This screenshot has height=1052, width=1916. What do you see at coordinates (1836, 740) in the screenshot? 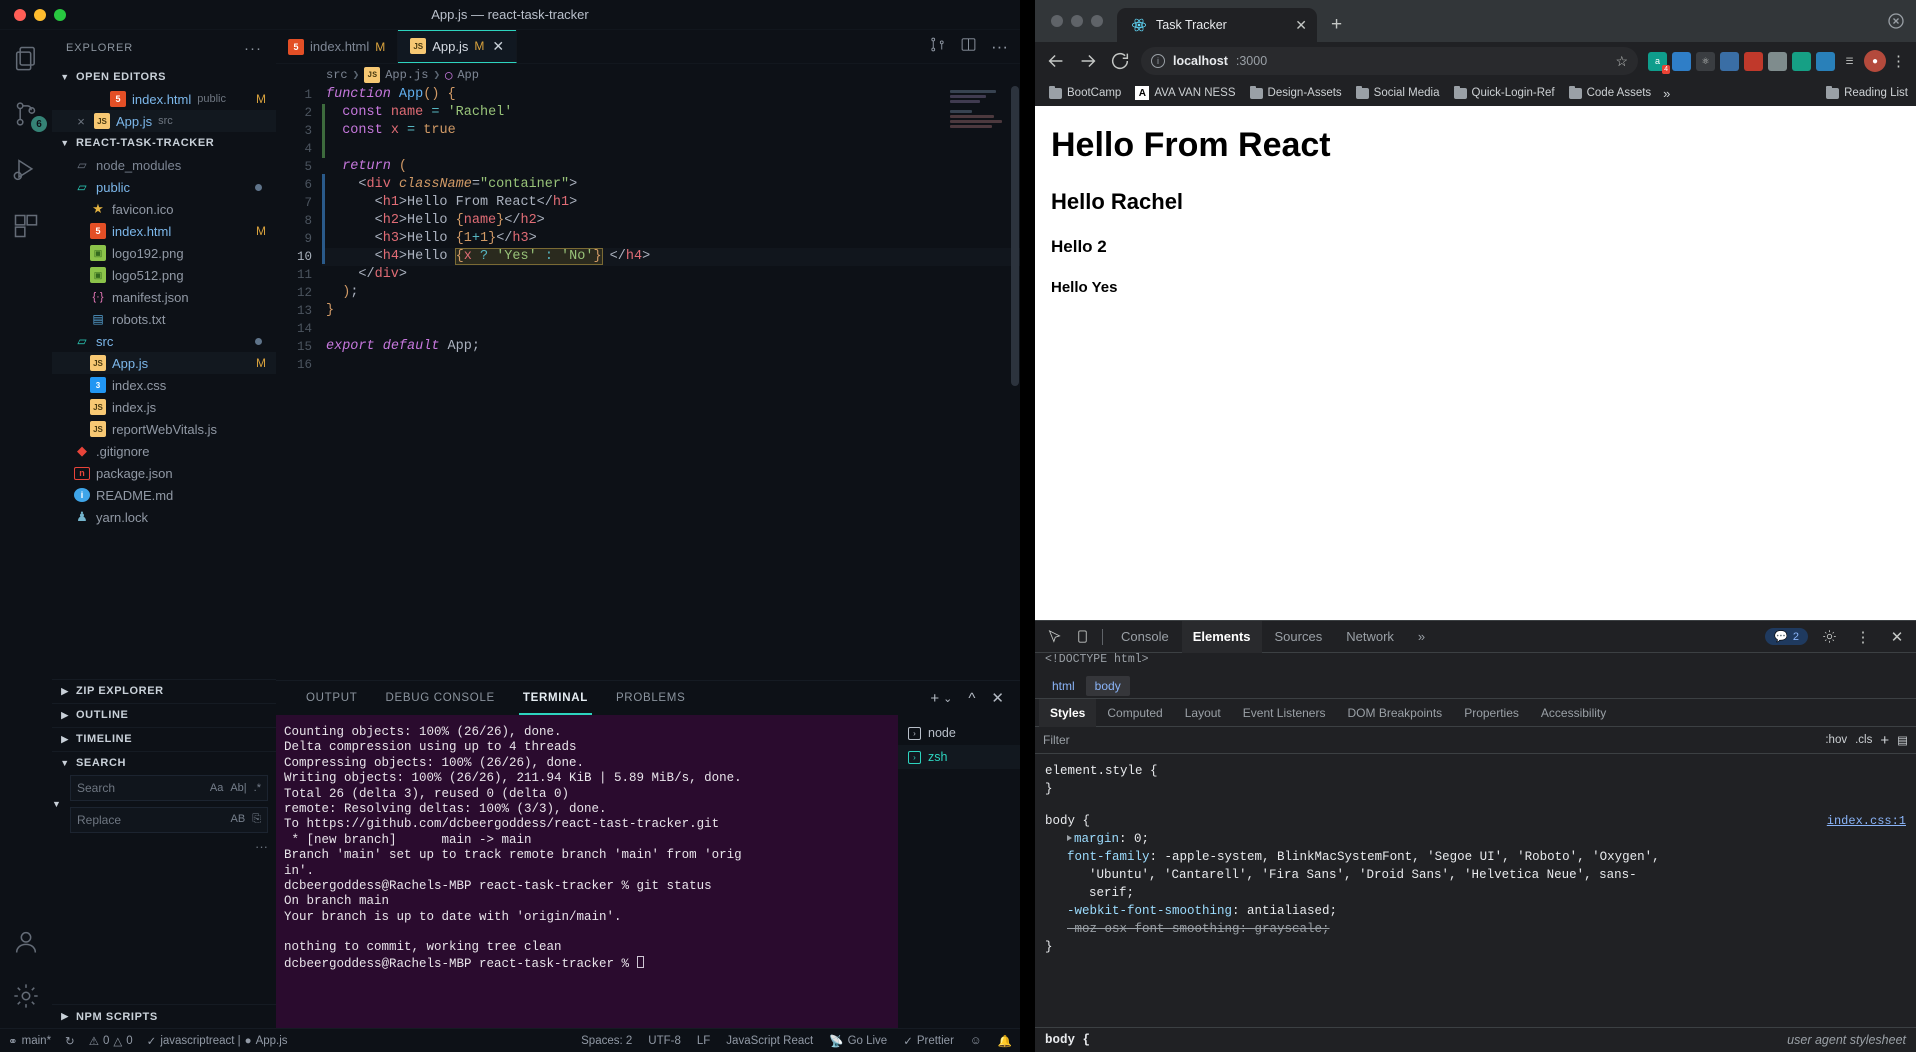
I see `hov-button: :hov` at bounding box center [1836, 740].